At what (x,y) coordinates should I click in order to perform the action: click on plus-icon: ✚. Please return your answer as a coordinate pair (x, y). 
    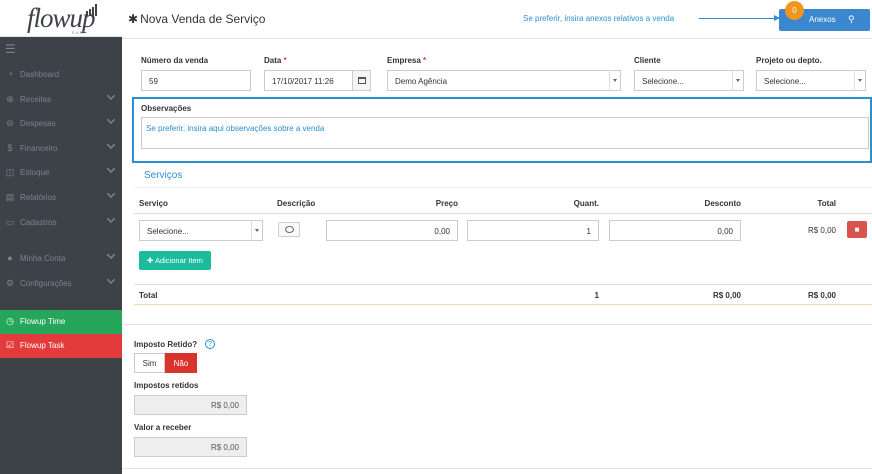
    Looking at the image, I should click on (150, 260).